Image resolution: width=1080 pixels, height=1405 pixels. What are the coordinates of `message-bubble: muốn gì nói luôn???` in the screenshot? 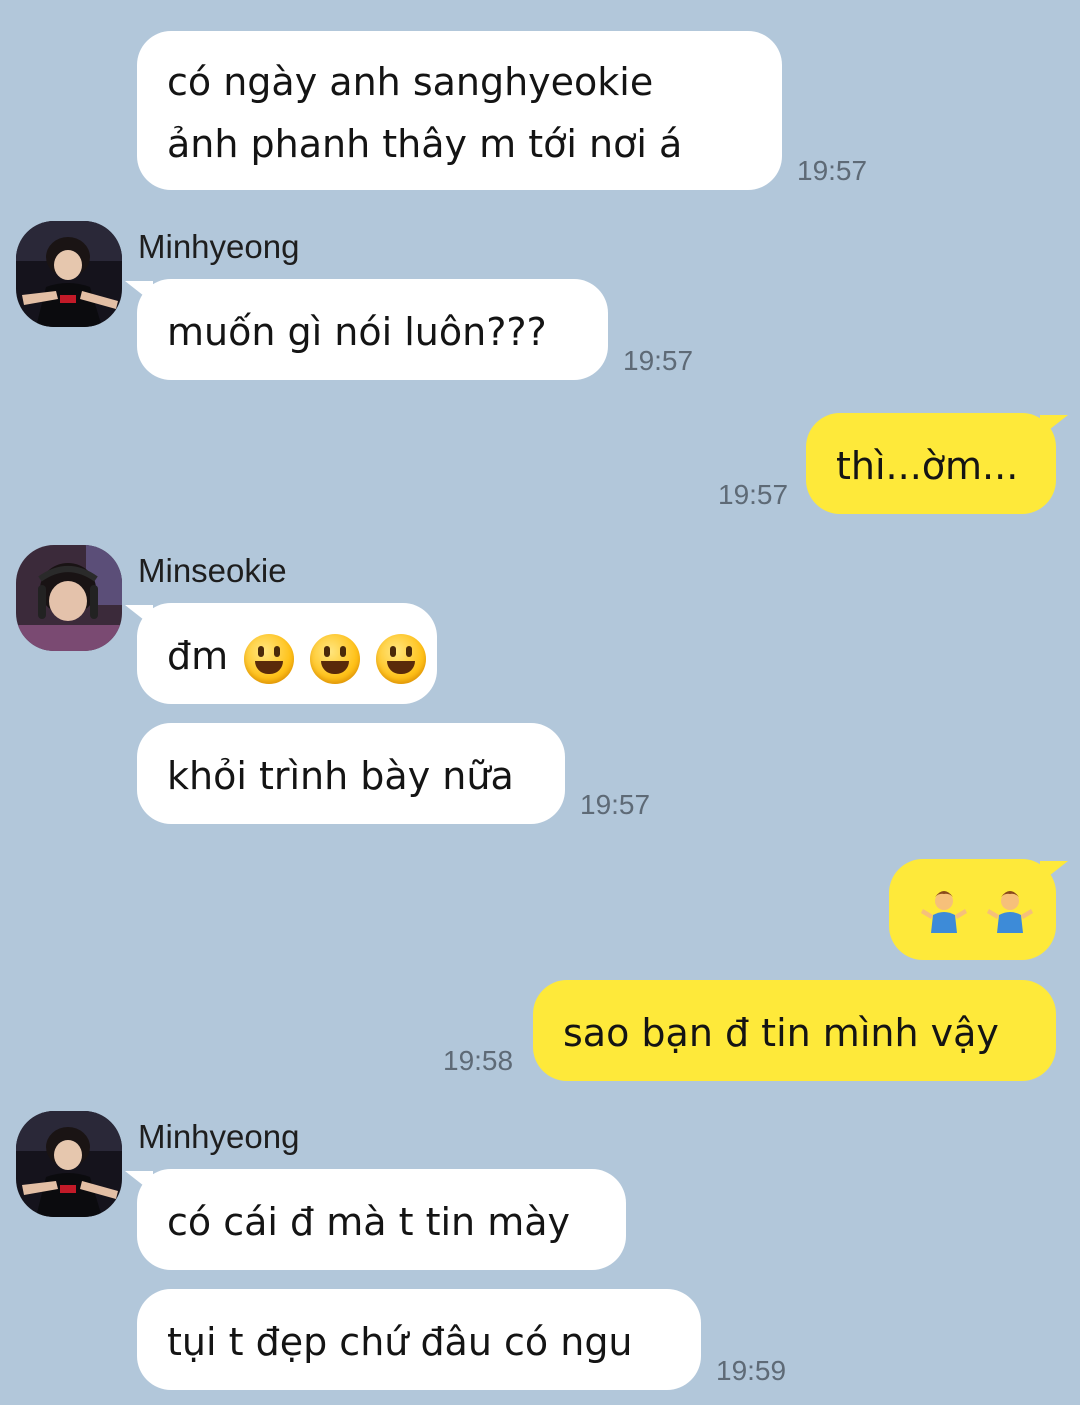 It's located at (372, 329).